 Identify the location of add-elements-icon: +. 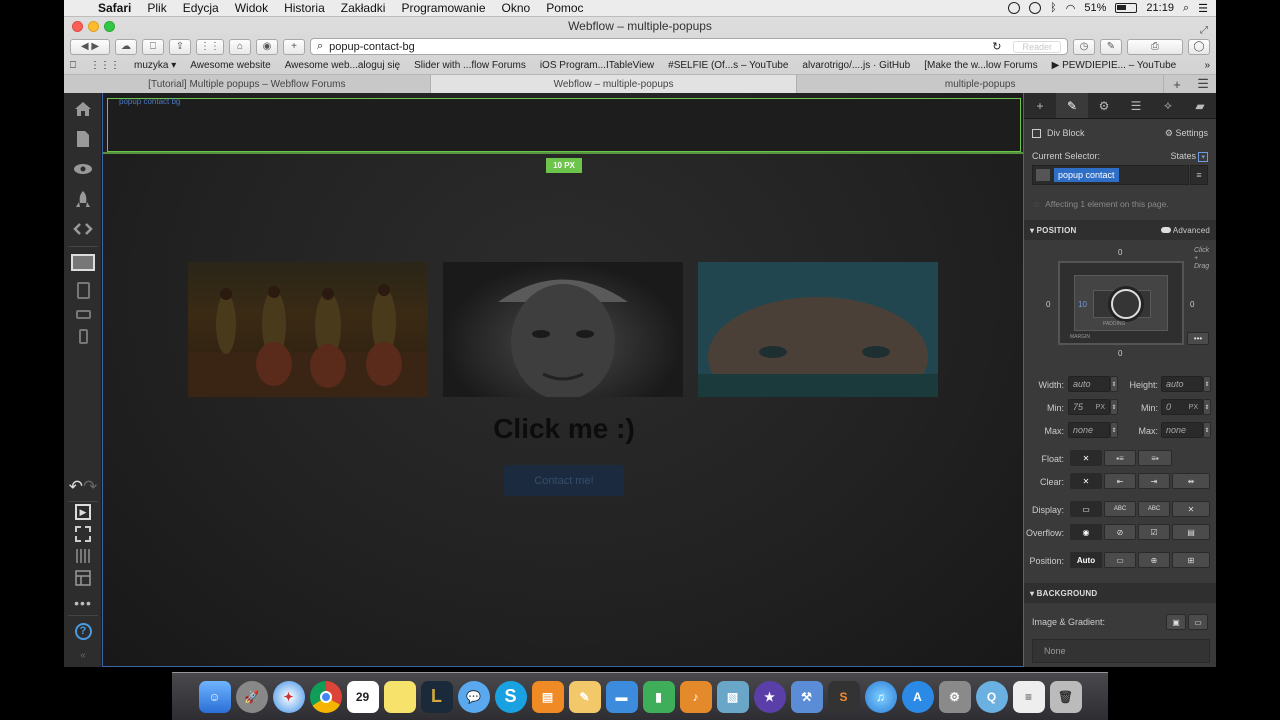
(1040, 105).